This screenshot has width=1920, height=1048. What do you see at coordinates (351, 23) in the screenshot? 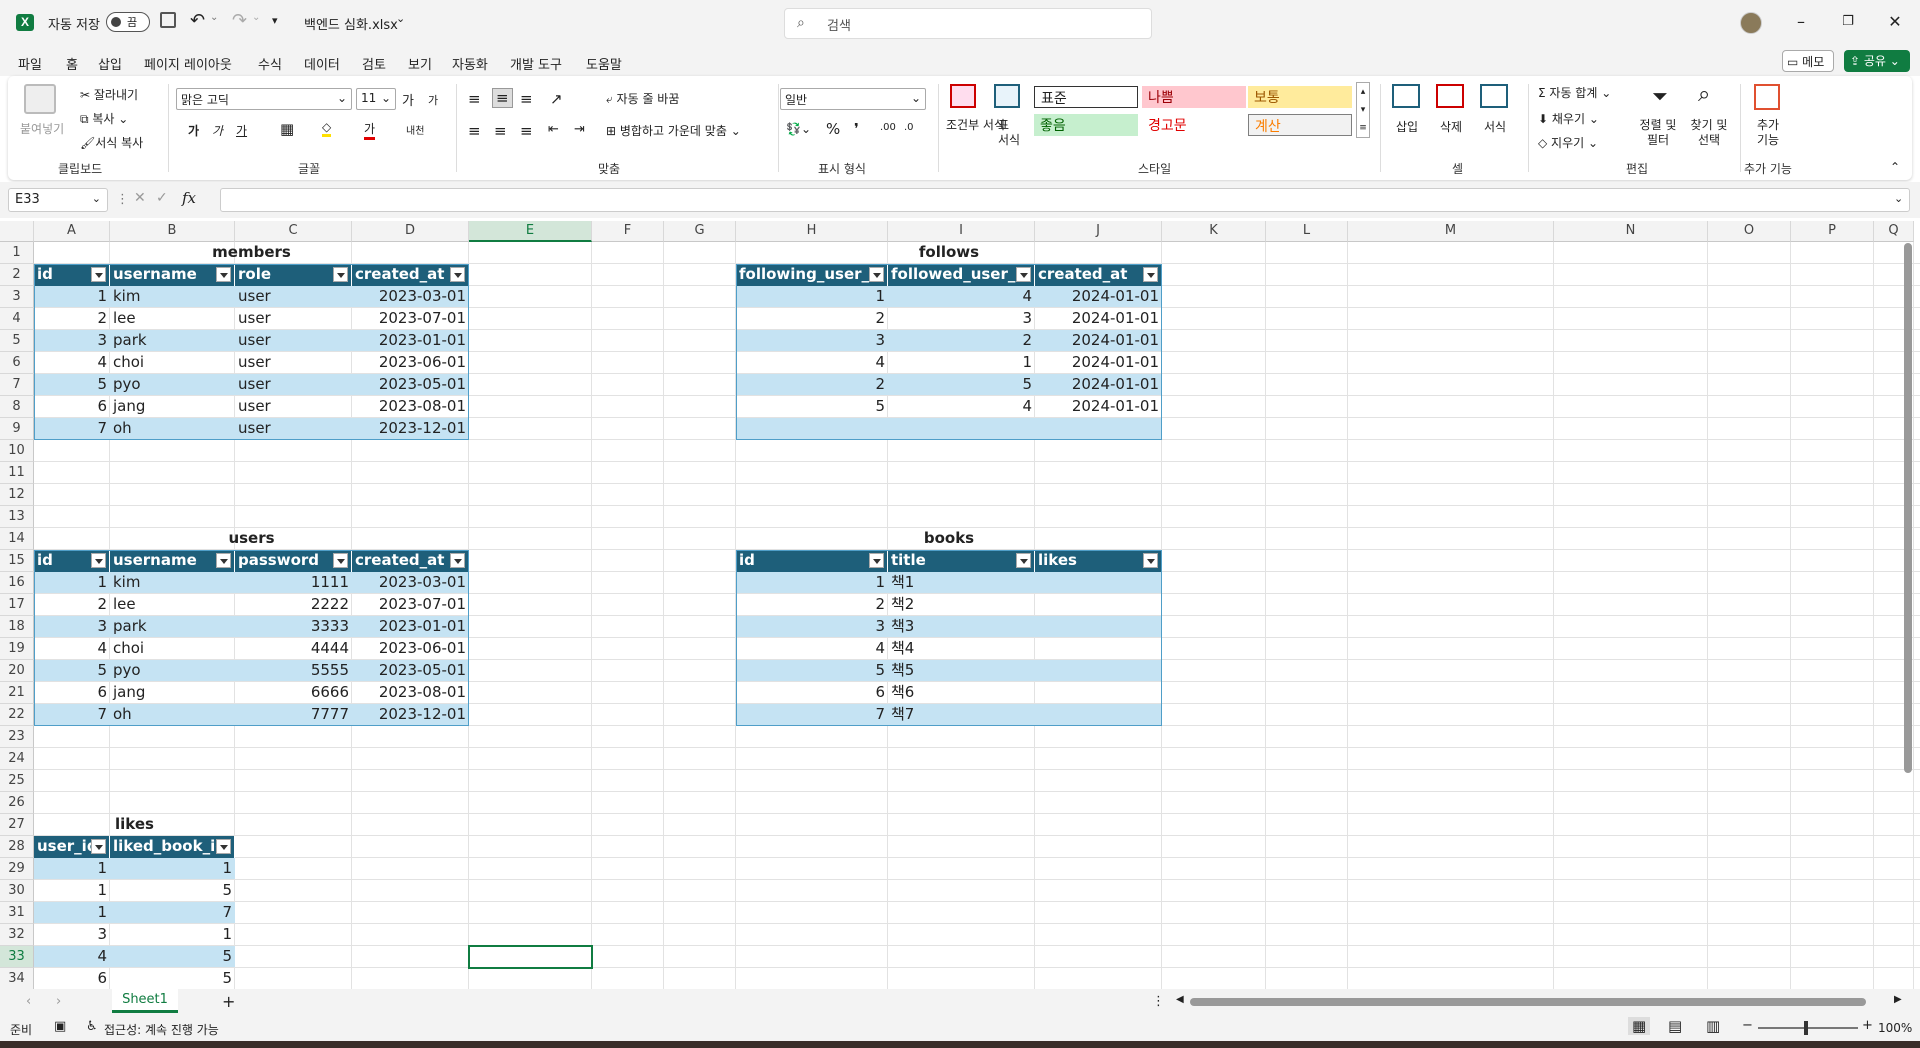
I see `file-name: 백엔드 심화.xlsx` at bounding box center [351, 23].